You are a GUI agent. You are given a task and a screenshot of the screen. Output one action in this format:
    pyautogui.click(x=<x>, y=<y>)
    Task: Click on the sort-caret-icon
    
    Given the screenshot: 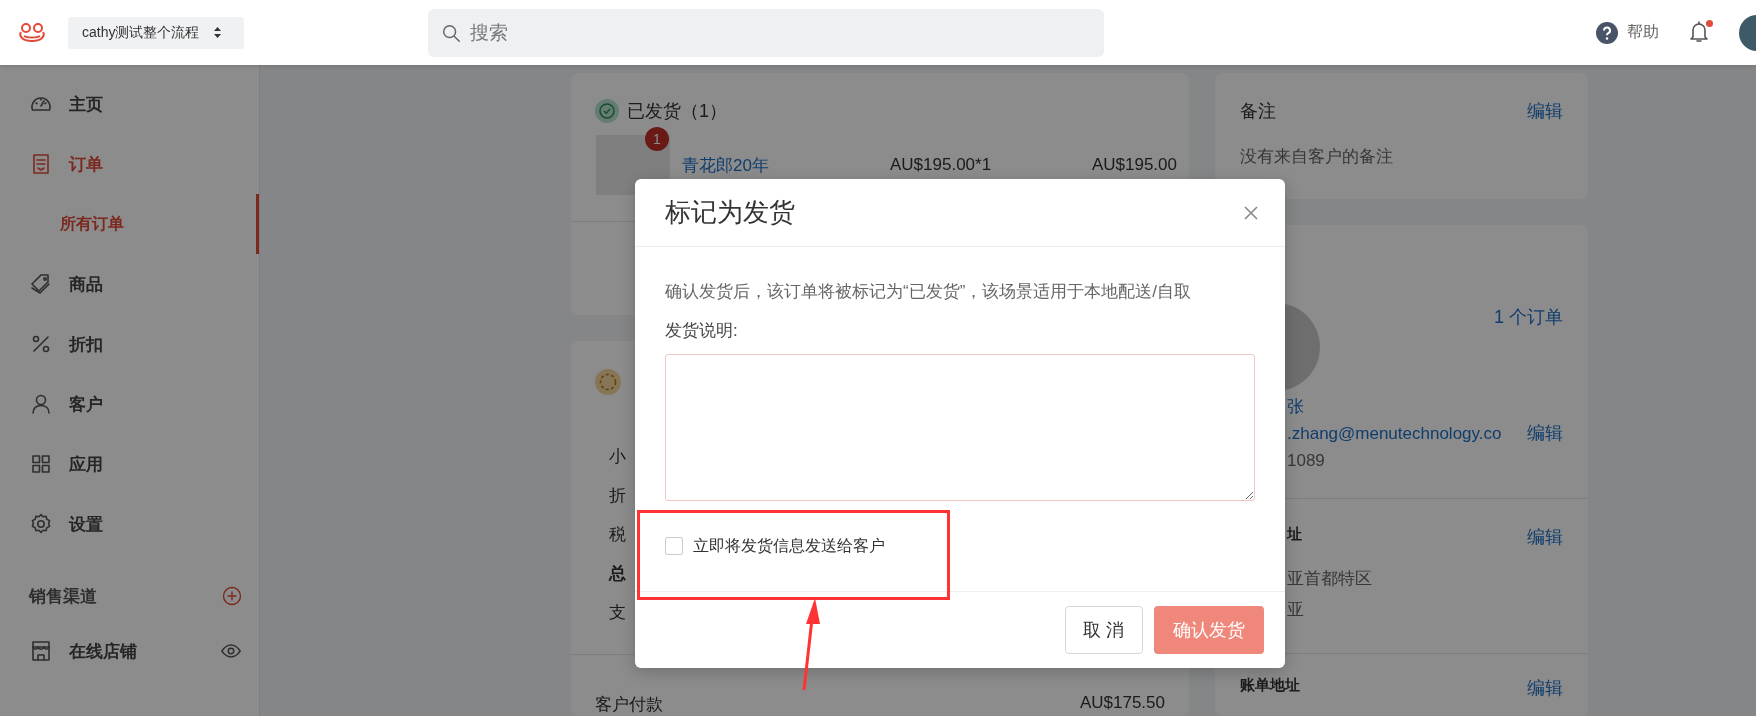 What is the action you would take?
    pyautogui.click(x=218, y=32)
    